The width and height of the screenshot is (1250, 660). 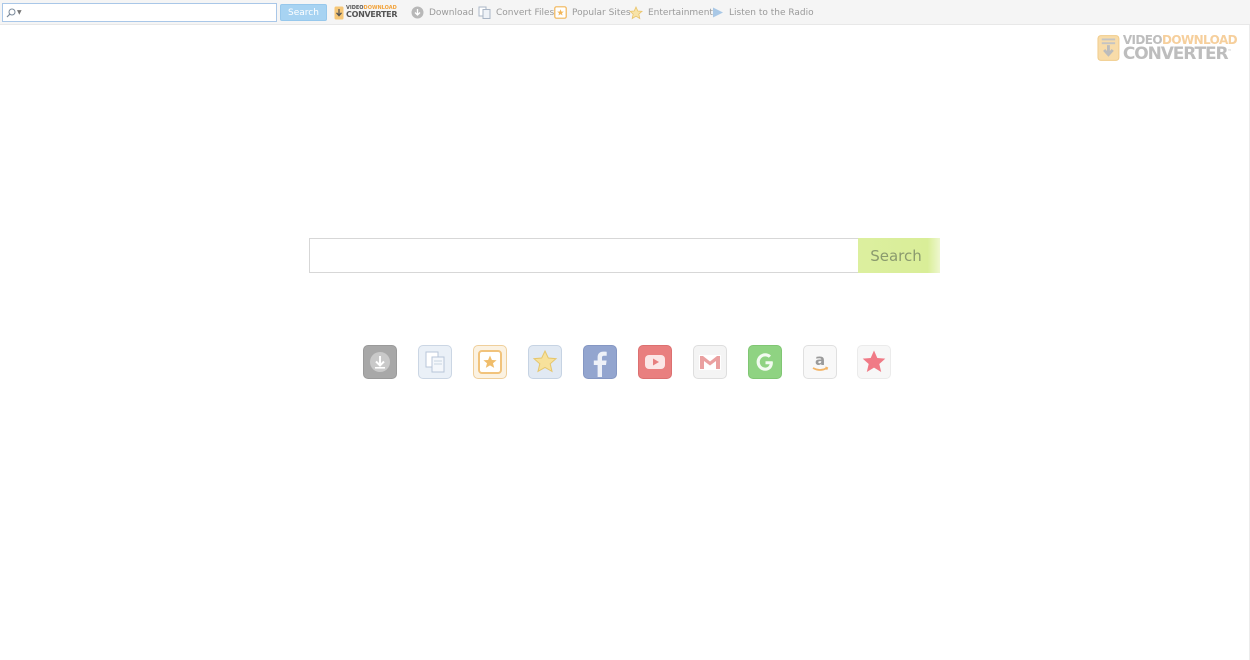 I want to click on toolbar-item-label: Entertainment, so click(x=680, y=12).